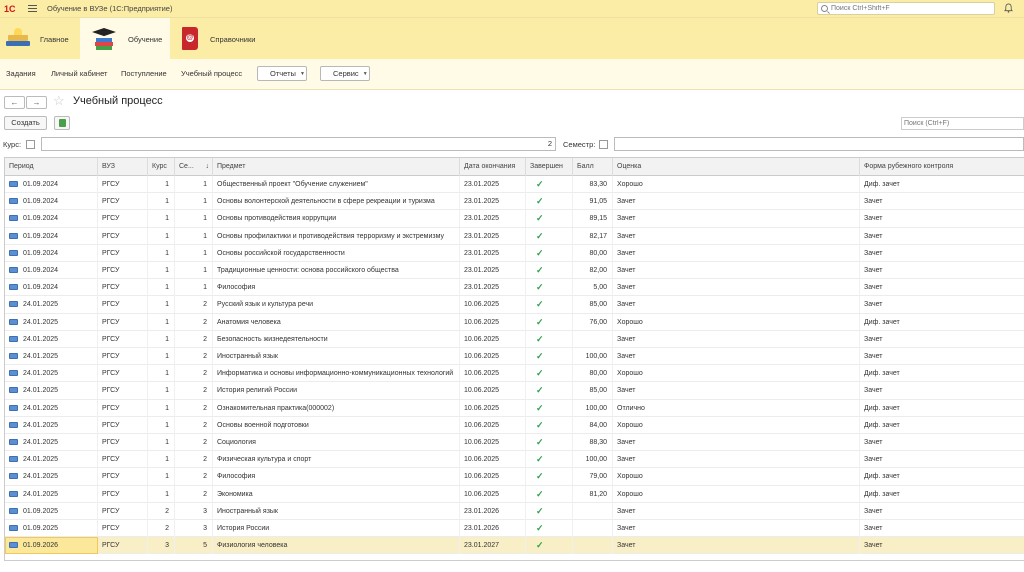  I want to click on nav-personal-account: Личный кабинет, so click(79, 73).